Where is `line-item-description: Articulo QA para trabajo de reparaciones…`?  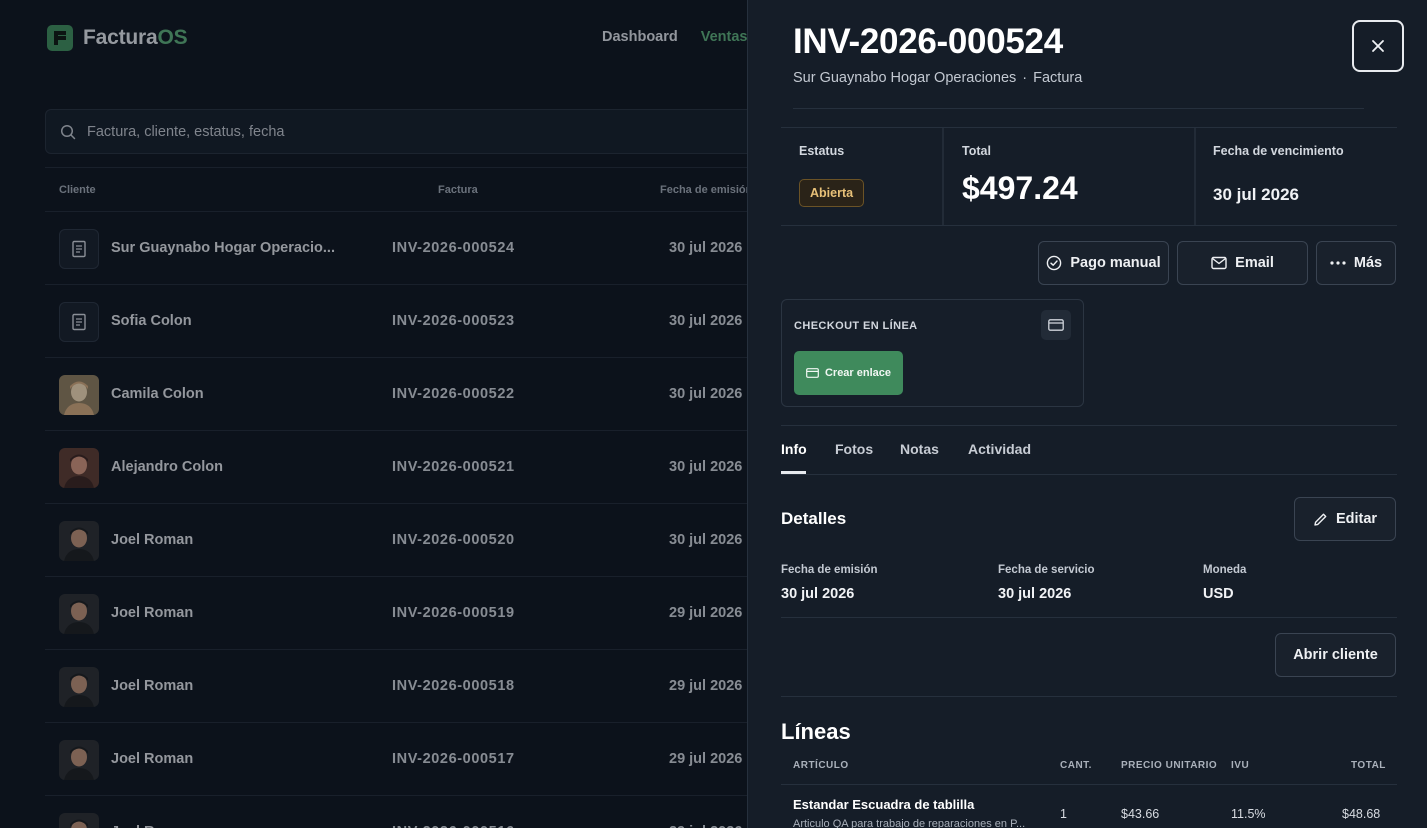 line-item-description: Articulo QA para trabajo de reparaciones… is located at coordinates (909, 823).